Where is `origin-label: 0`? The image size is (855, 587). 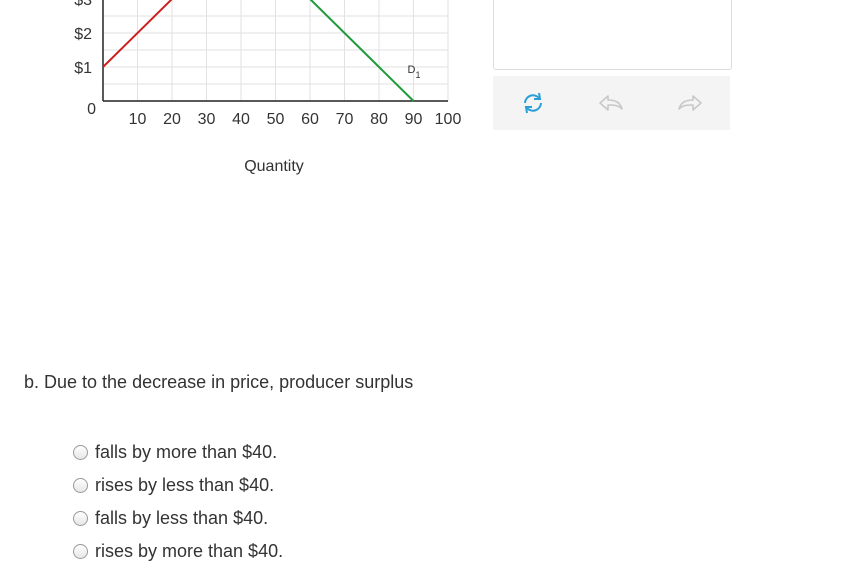
origin-label: 0 is located at coordinates (91, 109).